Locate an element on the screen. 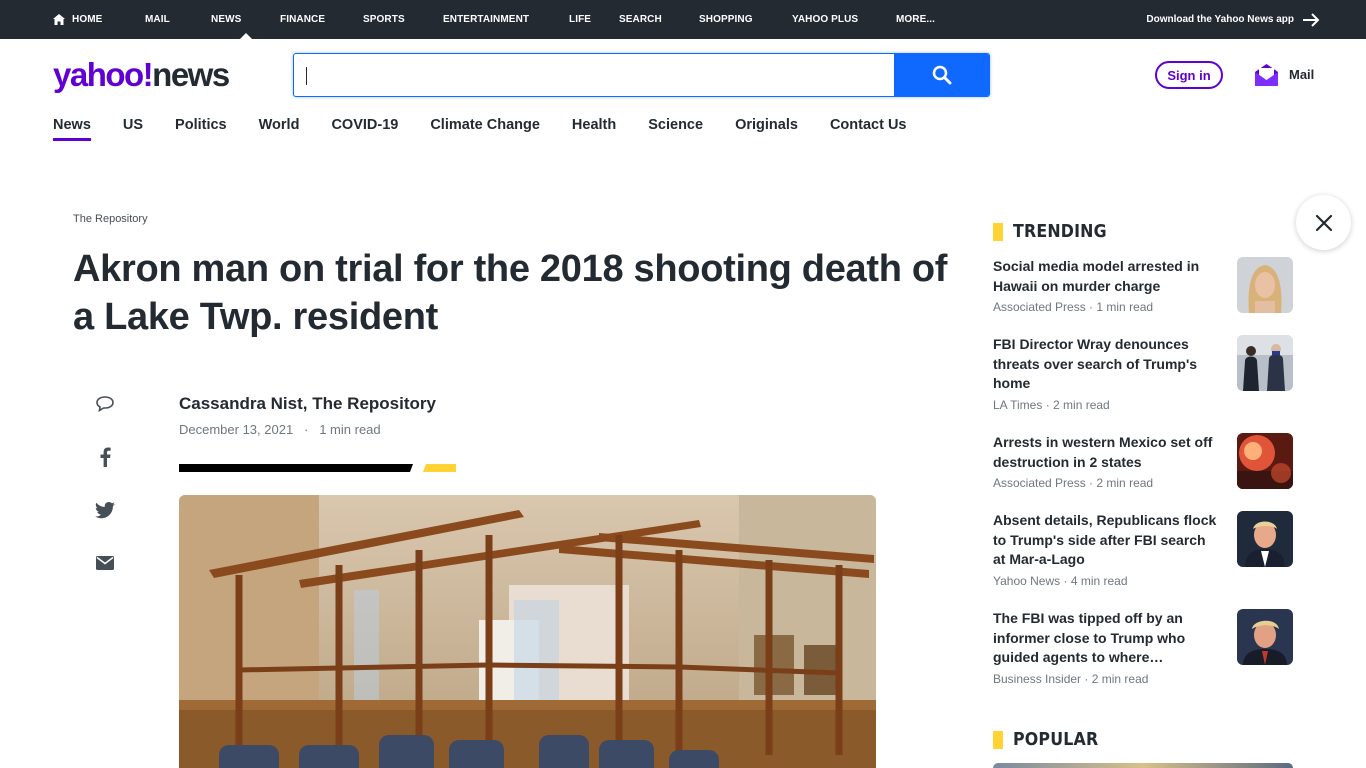 The image size is (1366, 768). top-nav-entertainment: ENTERTAINMENT is located at coordinates (506, 19).